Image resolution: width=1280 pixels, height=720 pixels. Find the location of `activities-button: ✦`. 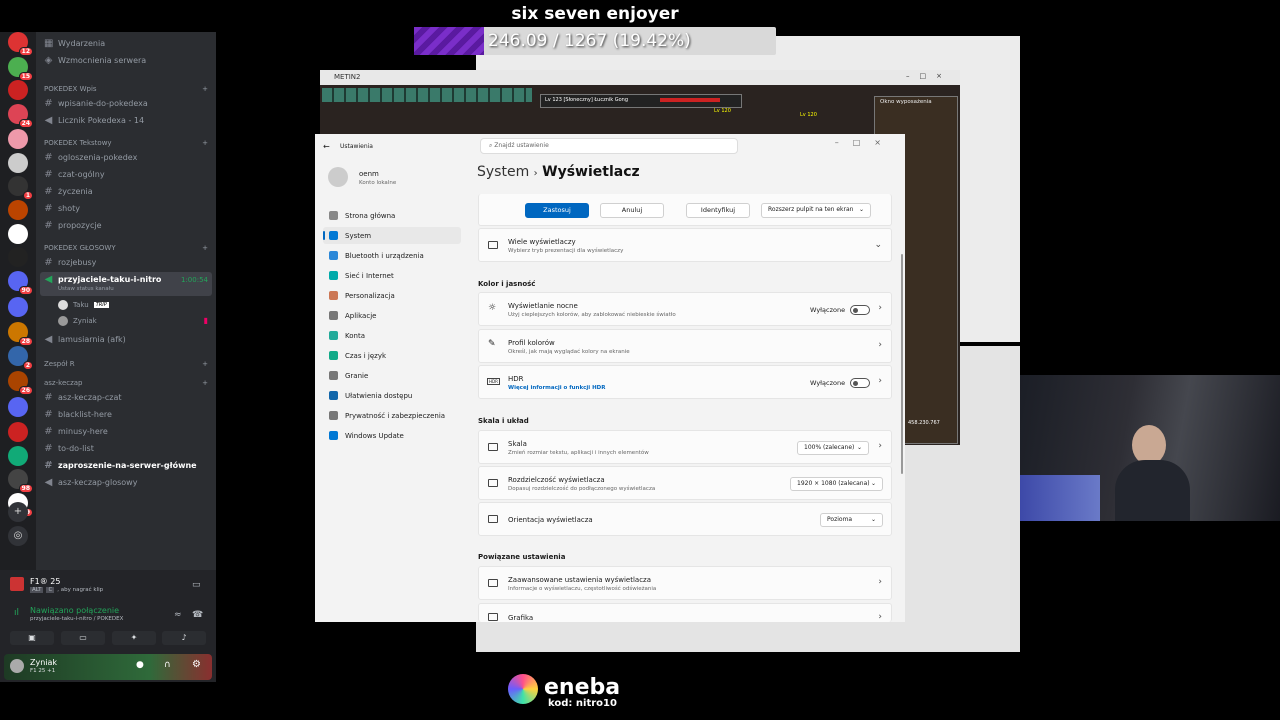

activities-button: ✦ is located at coordinates (134, 638).